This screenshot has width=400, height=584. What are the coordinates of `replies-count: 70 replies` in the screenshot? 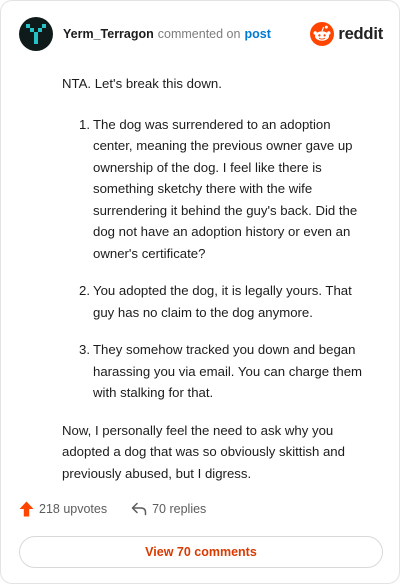 It's located at (179, 509).